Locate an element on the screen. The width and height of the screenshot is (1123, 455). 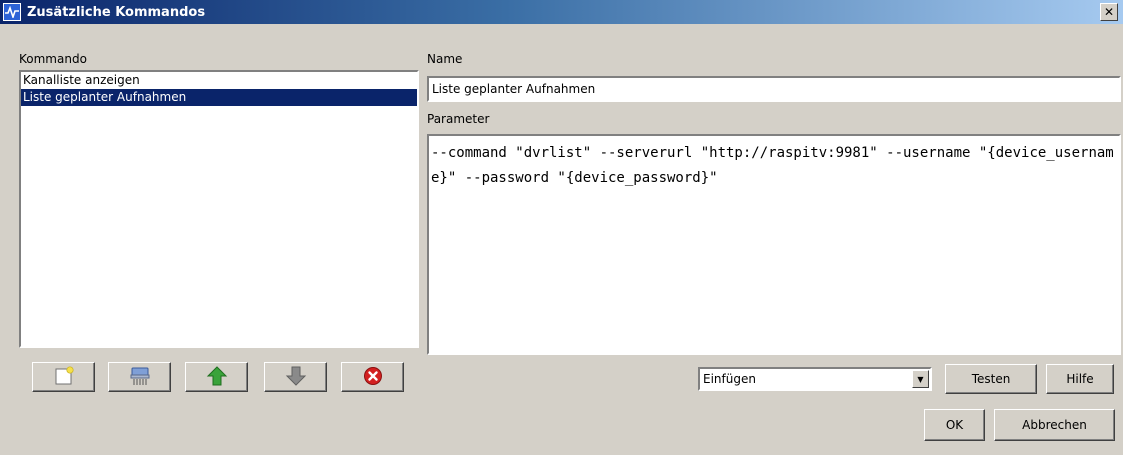
name-label: Name is located at coordinates (445, 59).